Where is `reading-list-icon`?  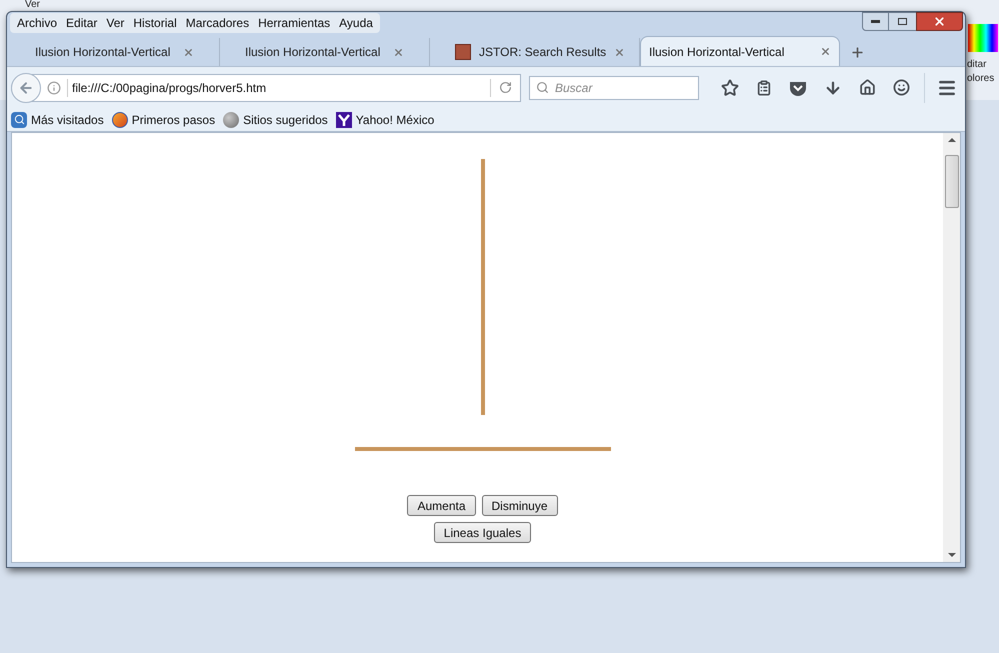 reading-list-icon is located at coordinates (764, 88).